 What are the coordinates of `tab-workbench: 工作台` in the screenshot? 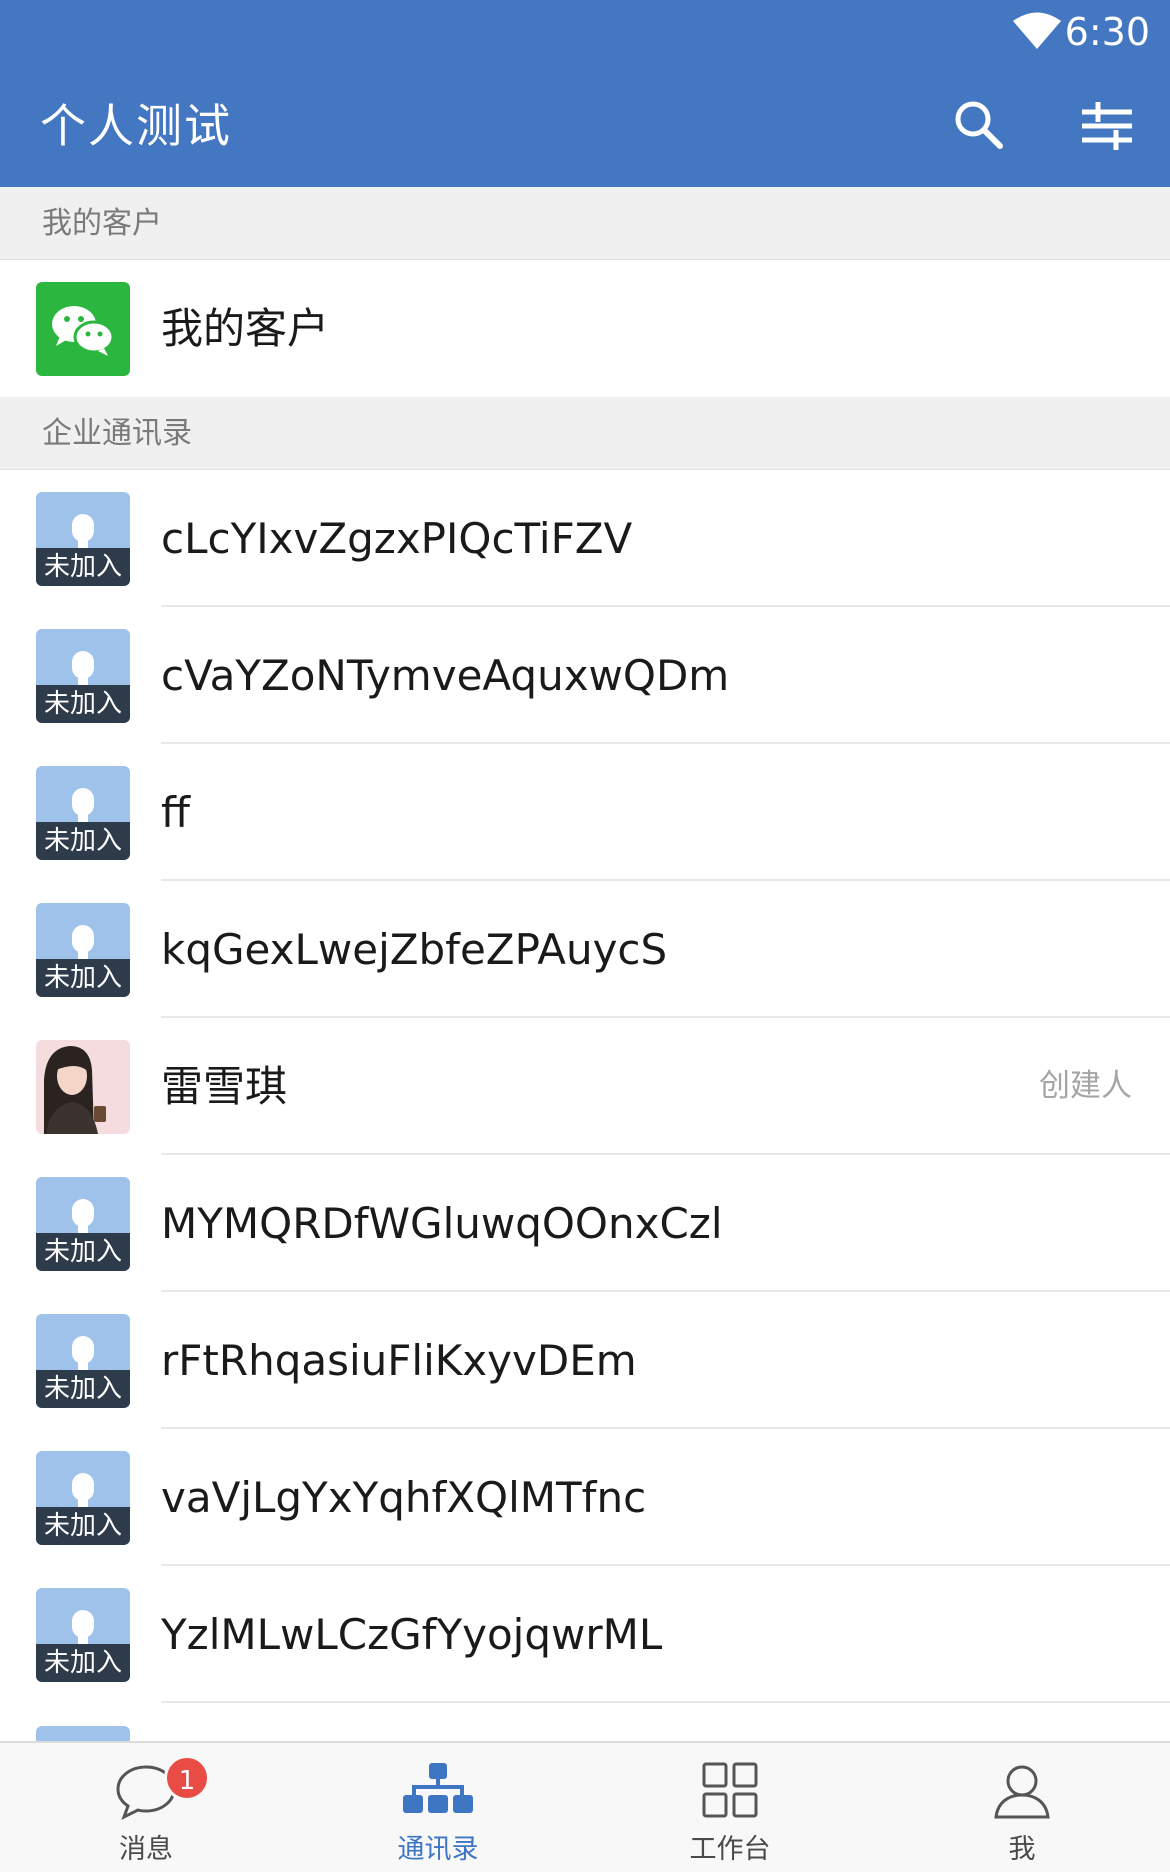 It's located at (730, 1807).